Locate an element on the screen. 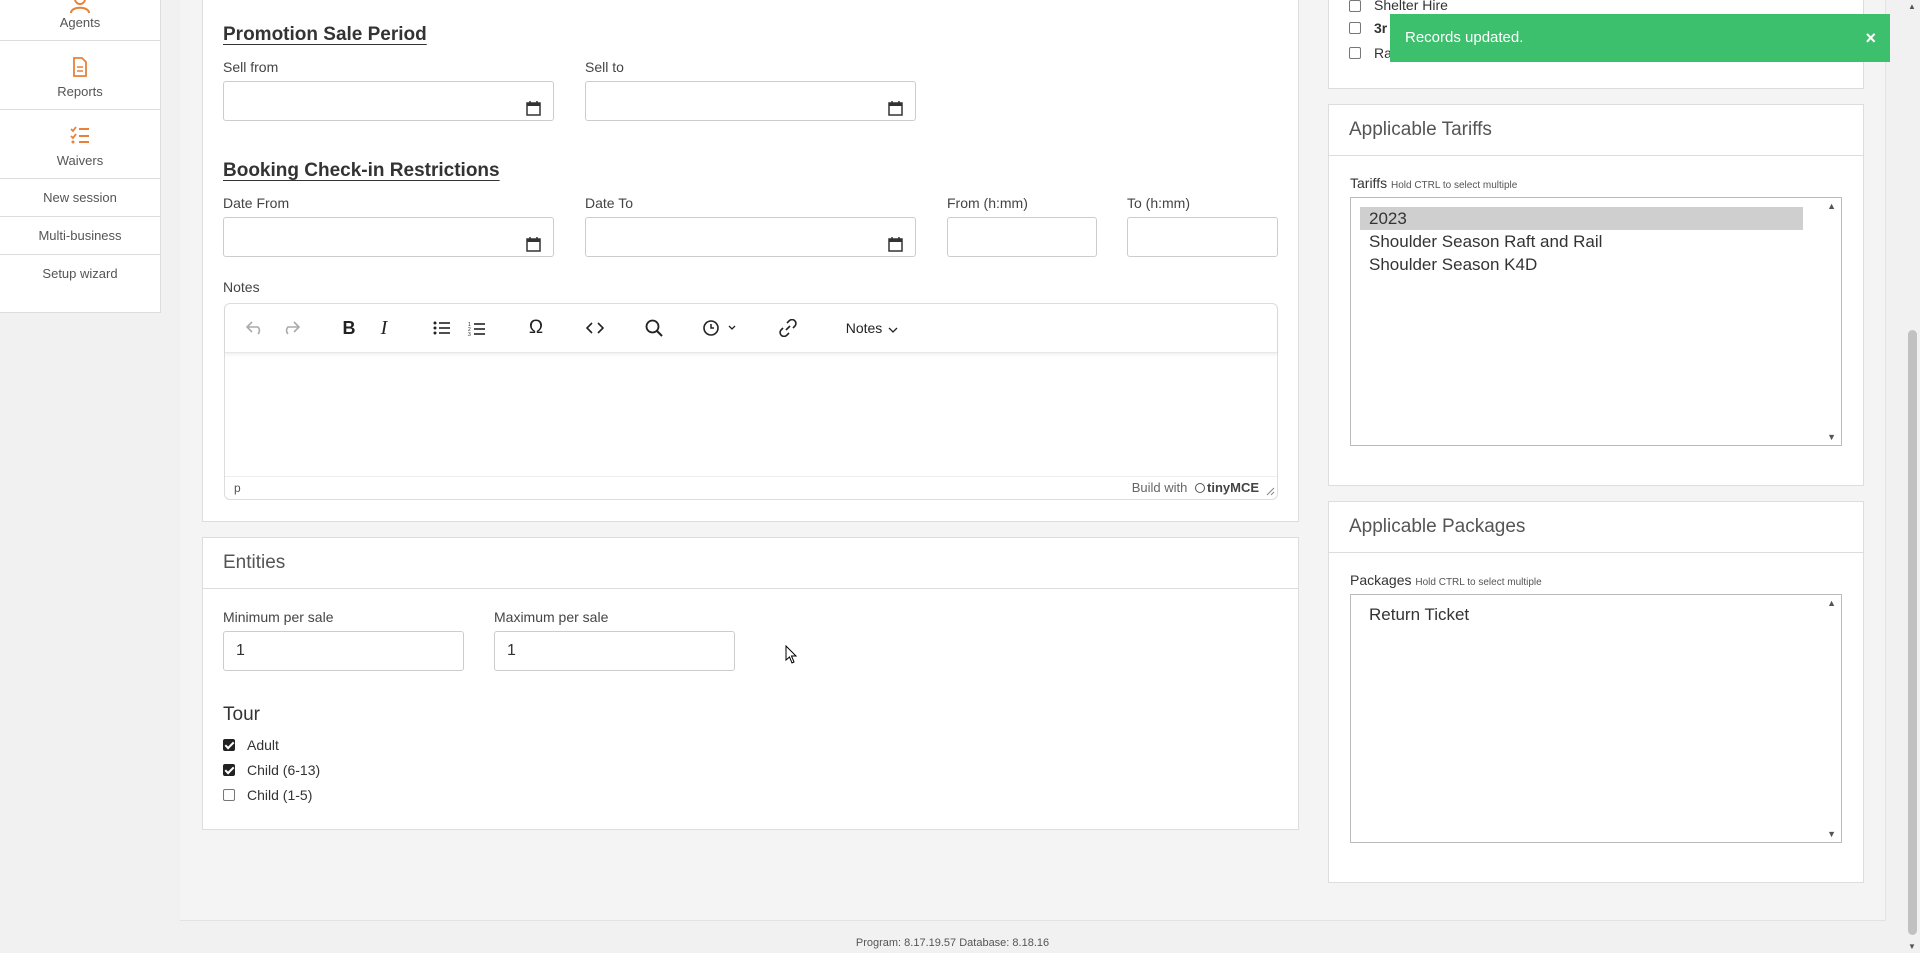 The height and width of the screenshot is (953, 1920). adult-checkbox-label: Adult is located at coordinates (263, 745).